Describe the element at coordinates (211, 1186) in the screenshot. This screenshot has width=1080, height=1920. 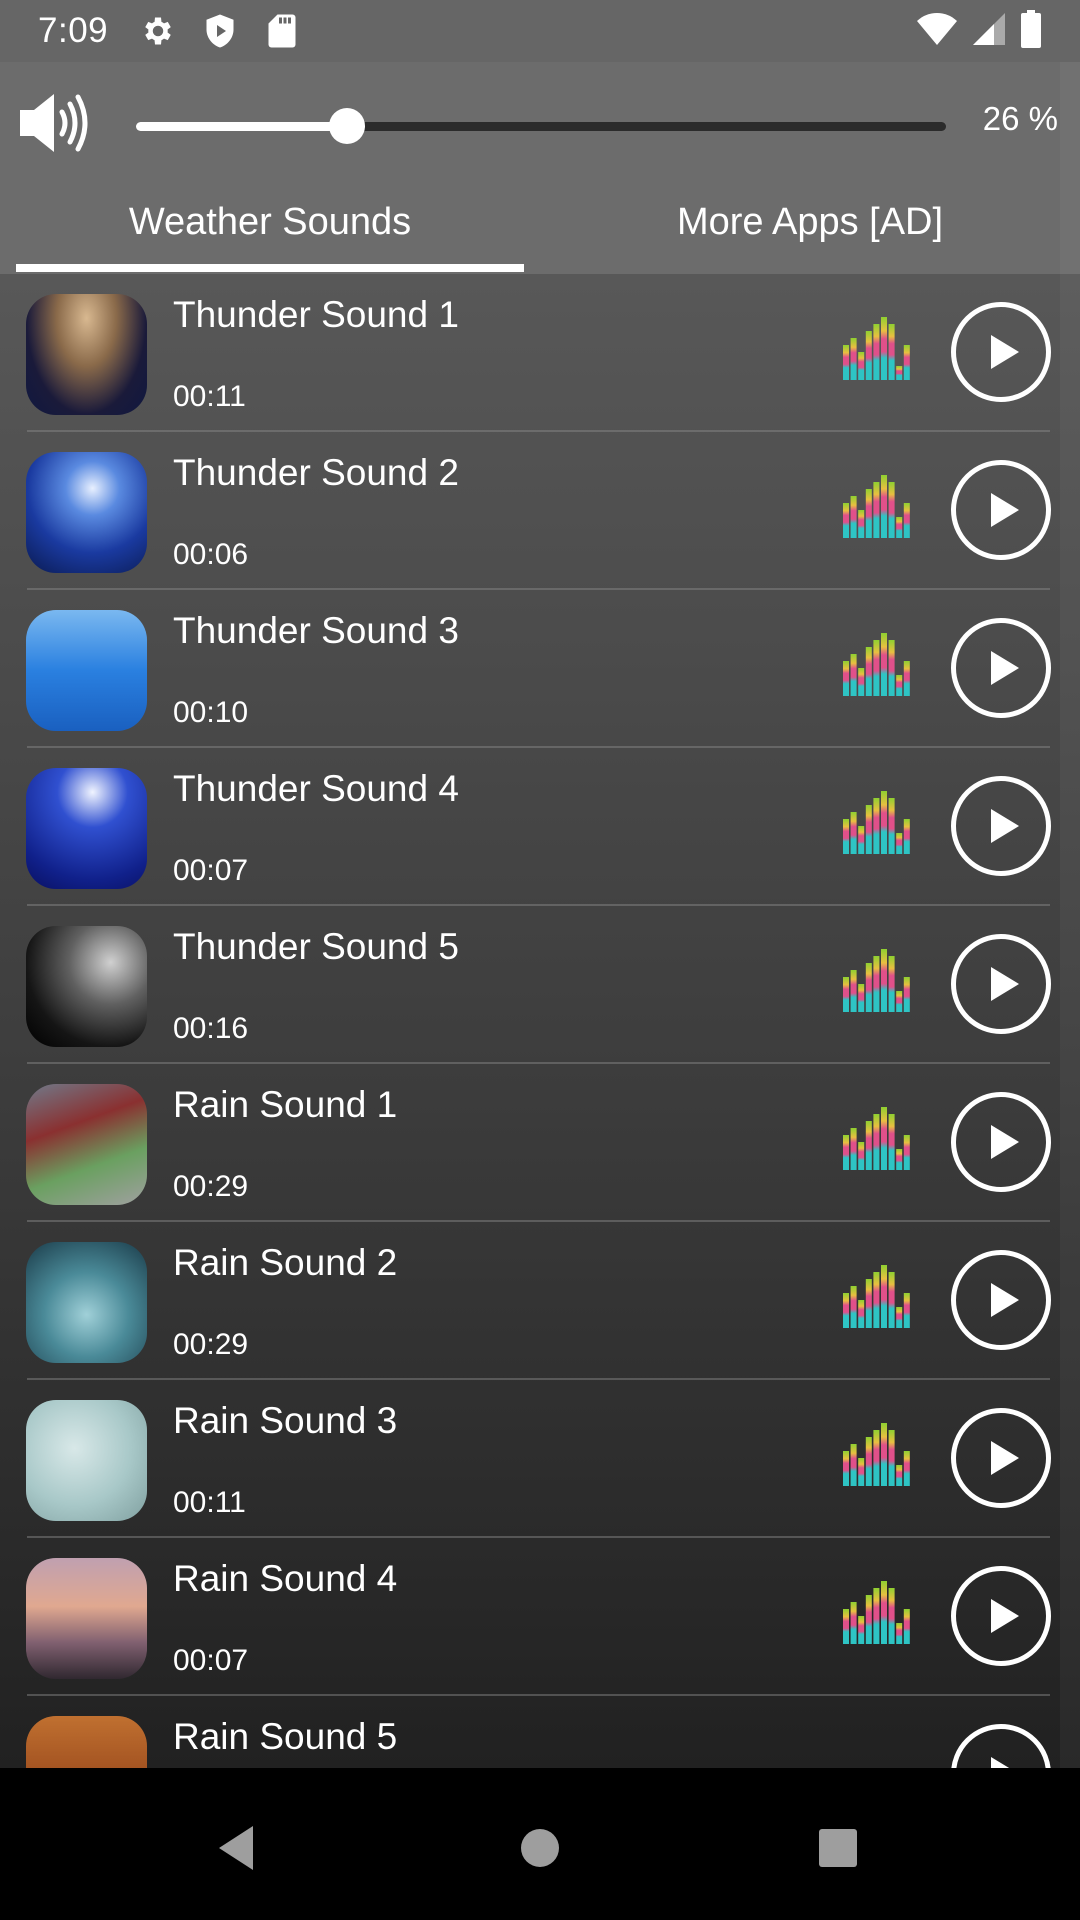
I see `sound-duration: 00:29` at that location.